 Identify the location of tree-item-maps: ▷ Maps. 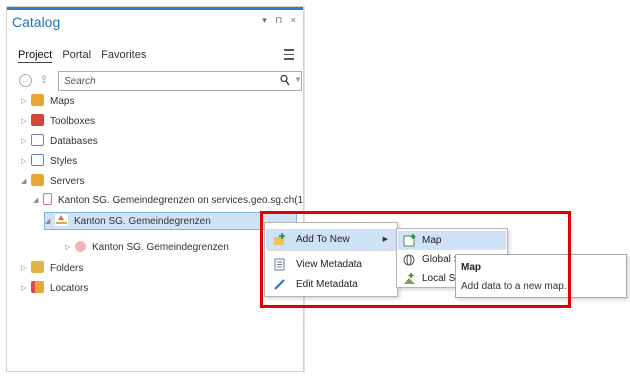
(47, 102).